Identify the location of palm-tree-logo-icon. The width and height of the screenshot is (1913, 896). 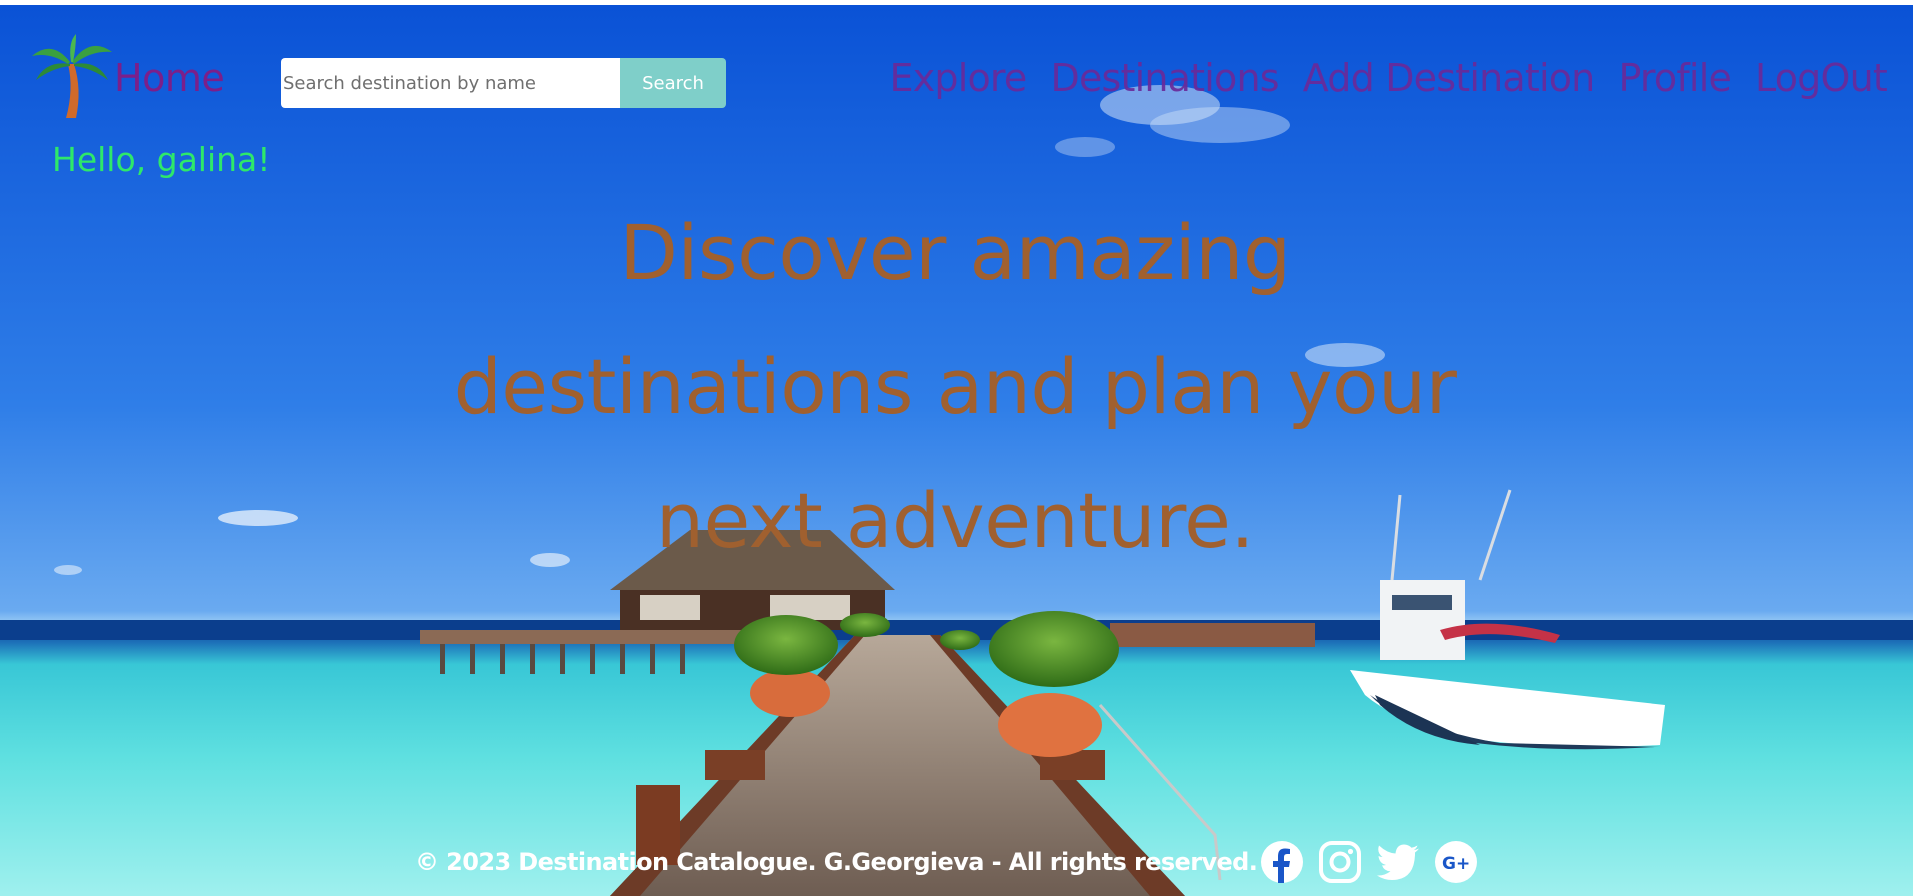
(72, 76).